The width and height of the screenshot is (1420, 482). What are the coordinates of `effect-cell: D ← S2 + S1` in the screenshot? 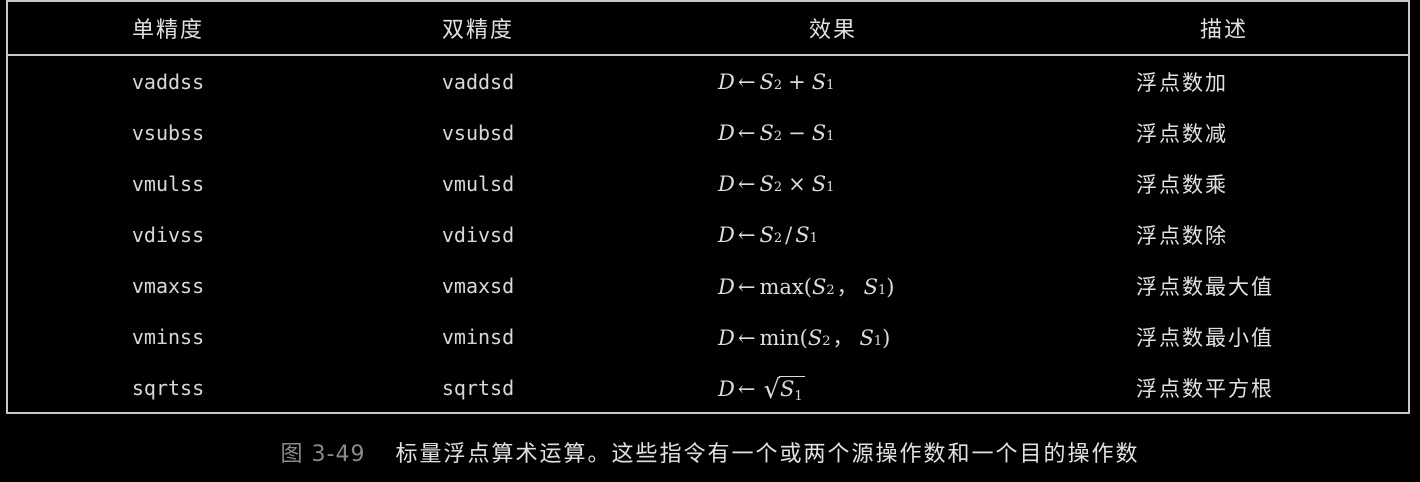 It's located at (833, 81).